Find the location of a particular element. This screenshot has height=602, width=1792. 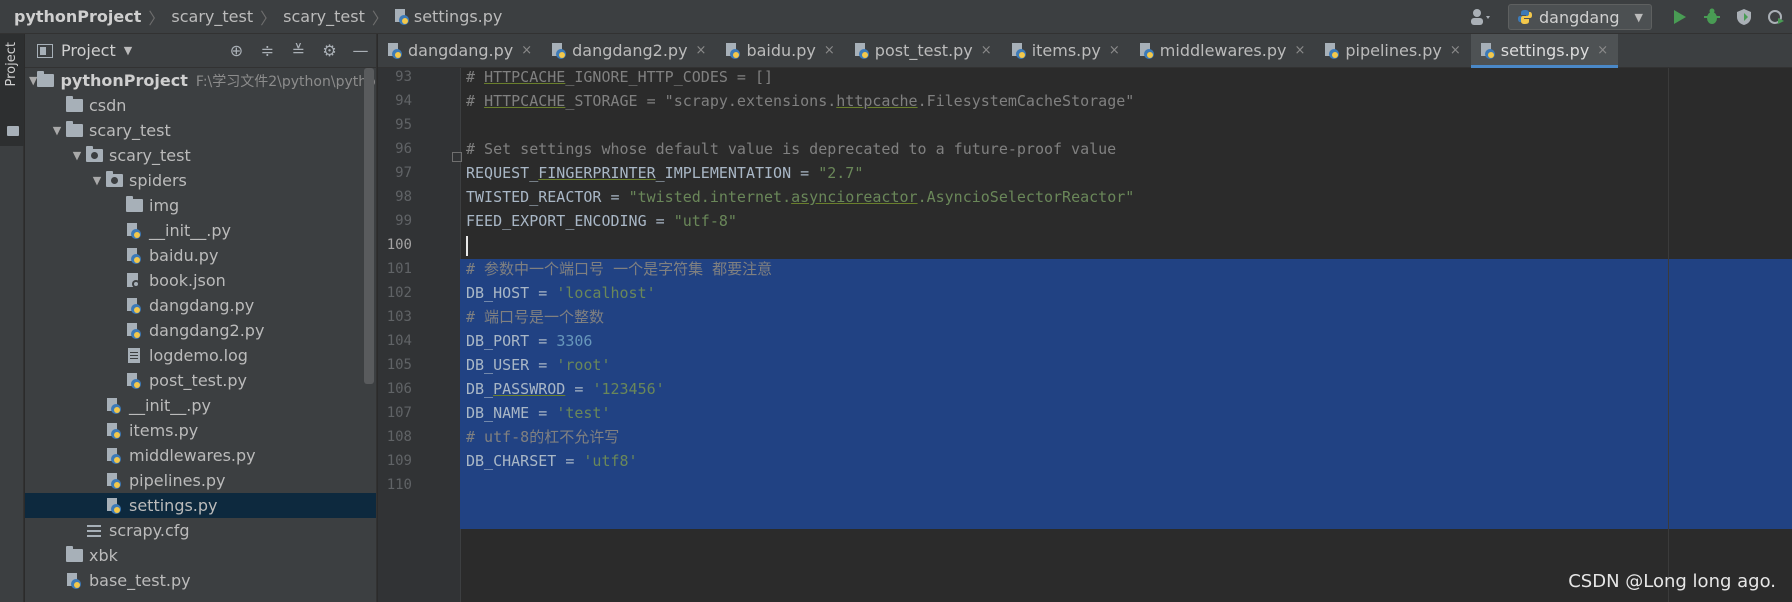

profile-button is located at coordinates (1776, 17).